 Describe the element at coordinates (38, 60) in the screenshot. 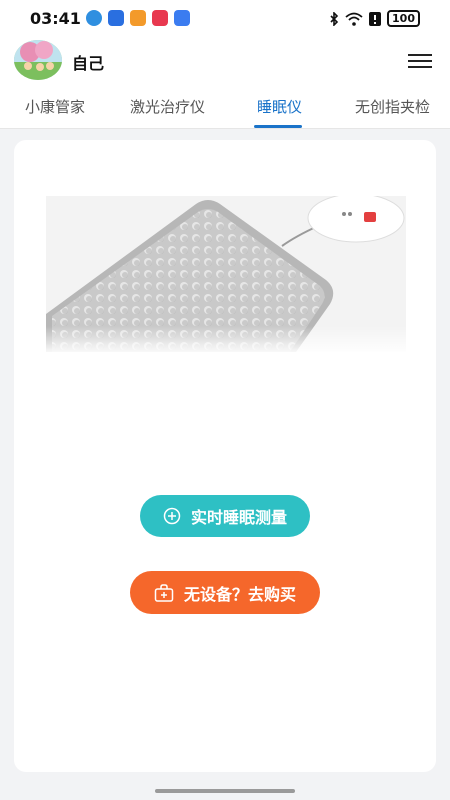

I see `avatar` at that location.